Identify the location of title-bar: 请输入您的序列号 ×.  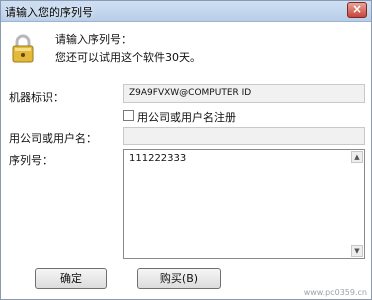
(186, 11).